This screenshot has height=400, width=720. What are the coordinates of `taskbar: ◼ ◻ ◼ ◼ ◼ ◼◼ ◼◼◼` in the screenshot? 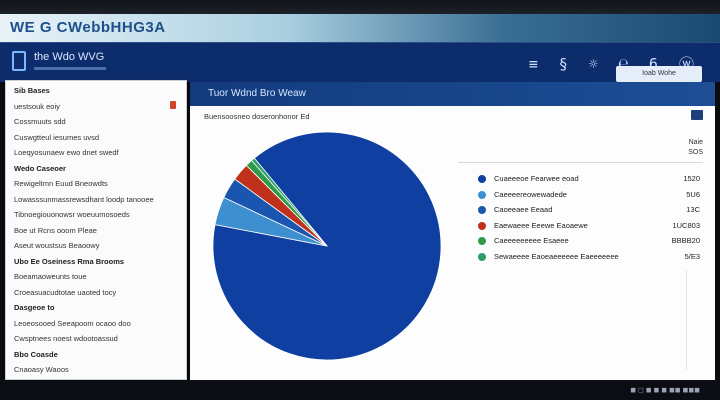 It's located at (360, 390).